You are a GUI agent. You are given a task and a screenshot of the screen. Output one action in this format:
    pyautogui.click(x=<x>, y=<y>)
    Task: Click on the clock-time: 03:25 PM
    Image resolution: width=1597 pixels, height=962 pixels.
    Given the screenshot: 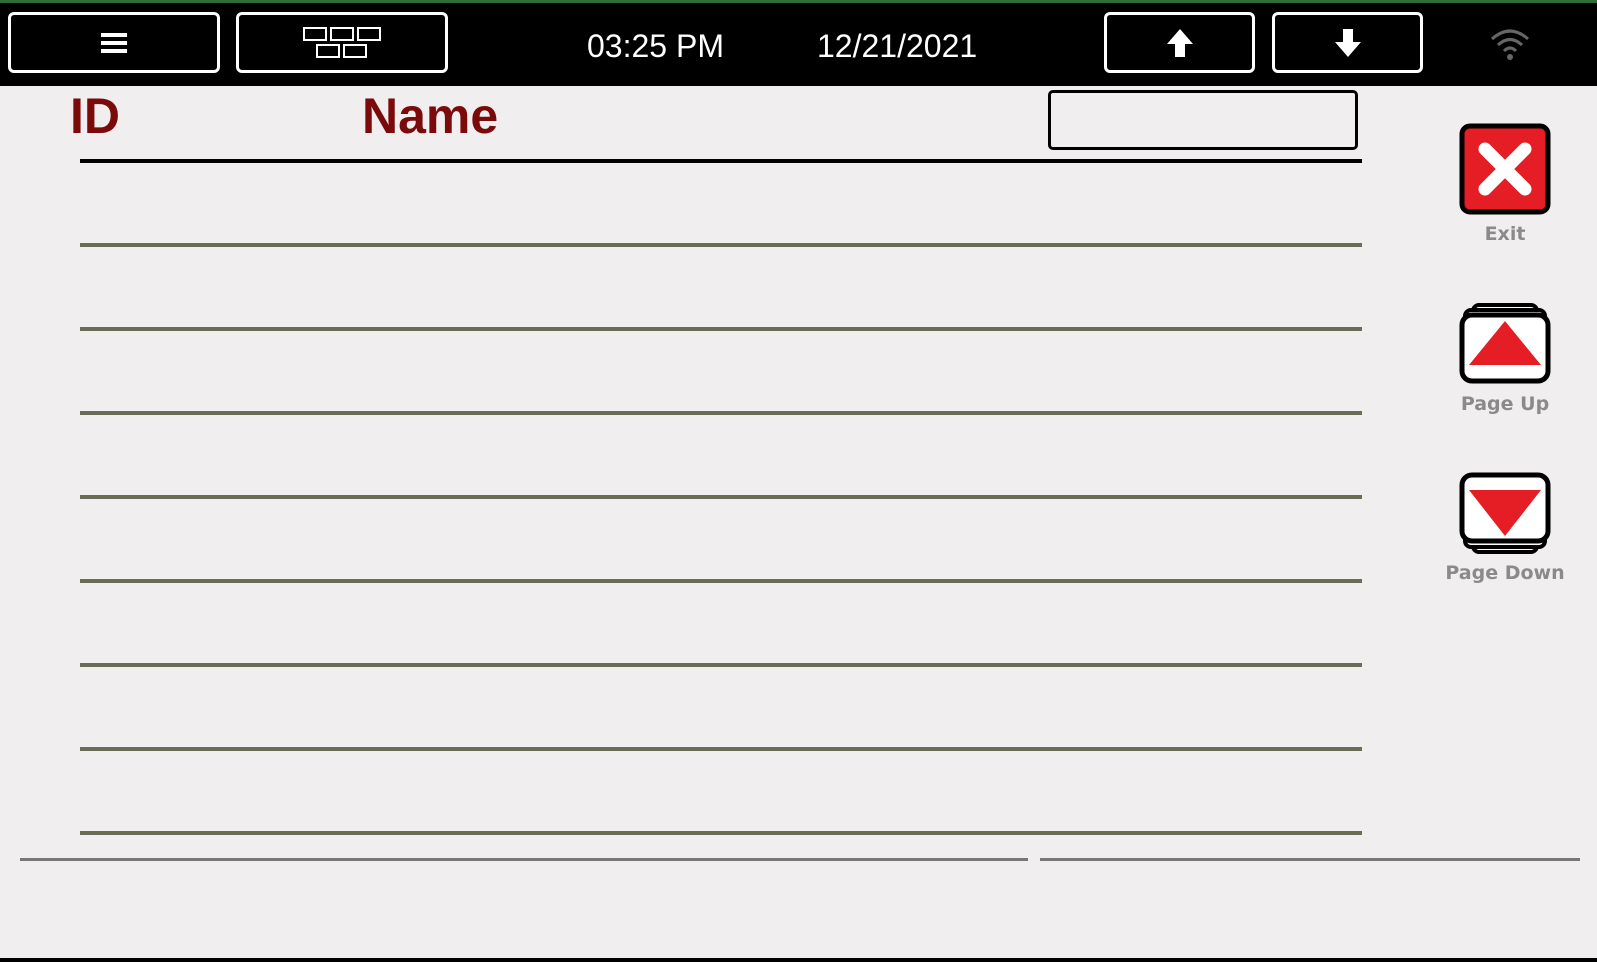 What is the action you would take?
    pyautogui.click(x=655, y=46)
    